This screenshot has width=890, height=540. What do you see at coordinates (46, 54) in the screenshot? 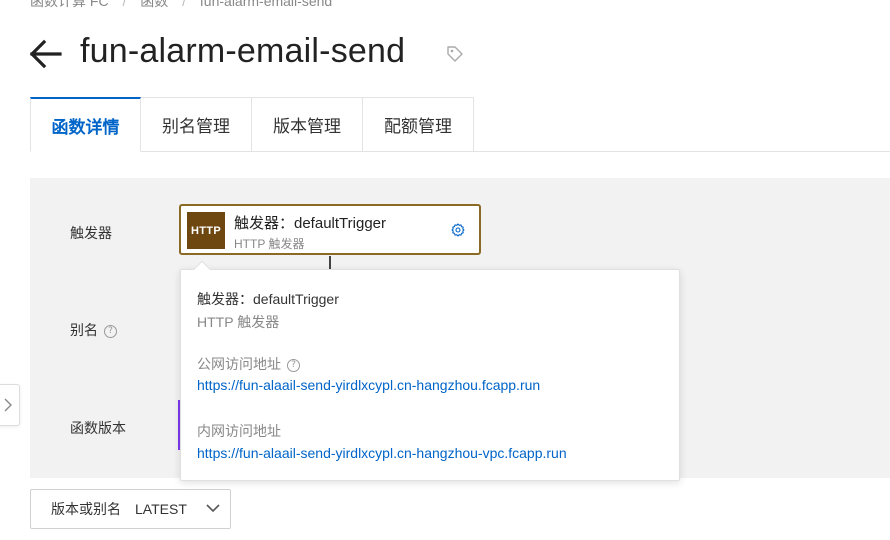
I see `arrow-left-icon` at bounding box center [46, 54].